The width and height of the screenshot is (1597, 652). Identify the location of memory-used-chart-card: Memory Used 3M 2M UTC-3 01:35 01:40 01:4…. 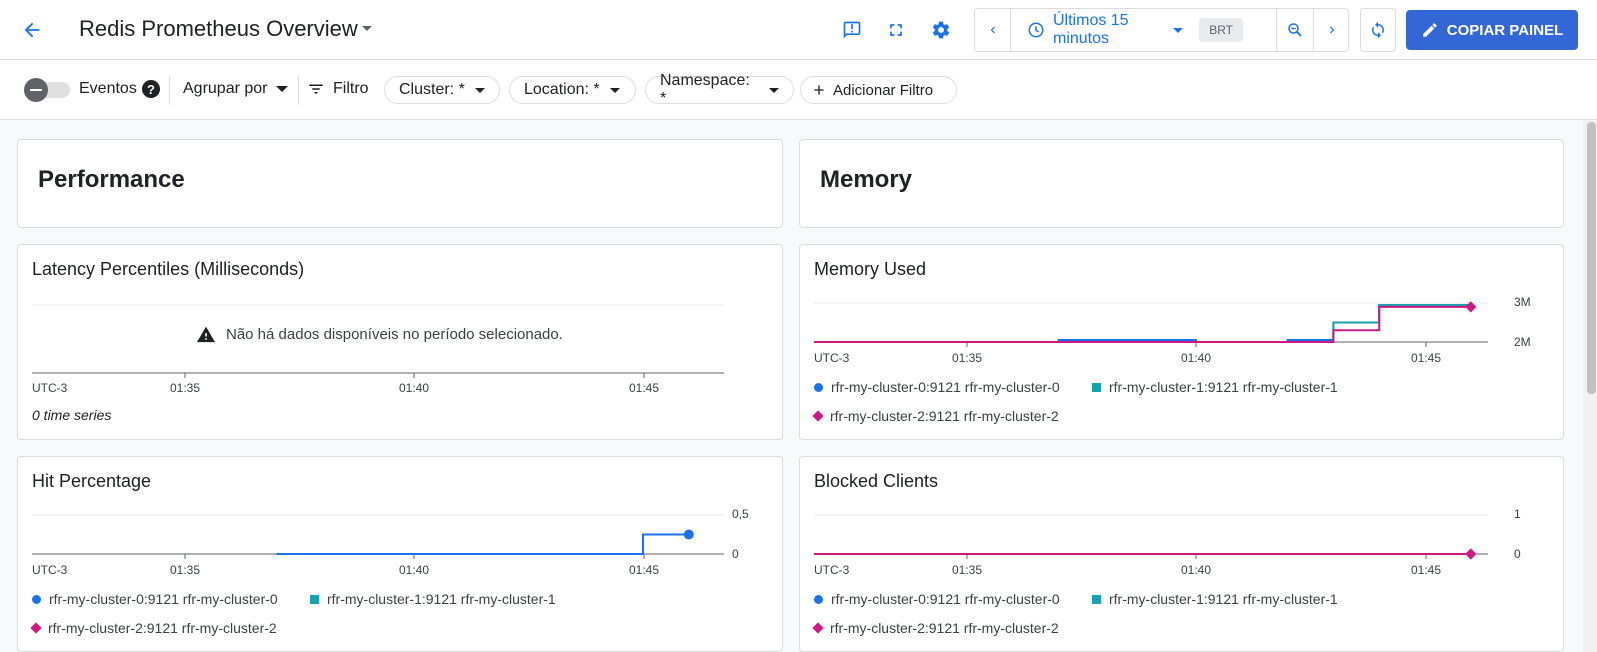
(1181, 342).